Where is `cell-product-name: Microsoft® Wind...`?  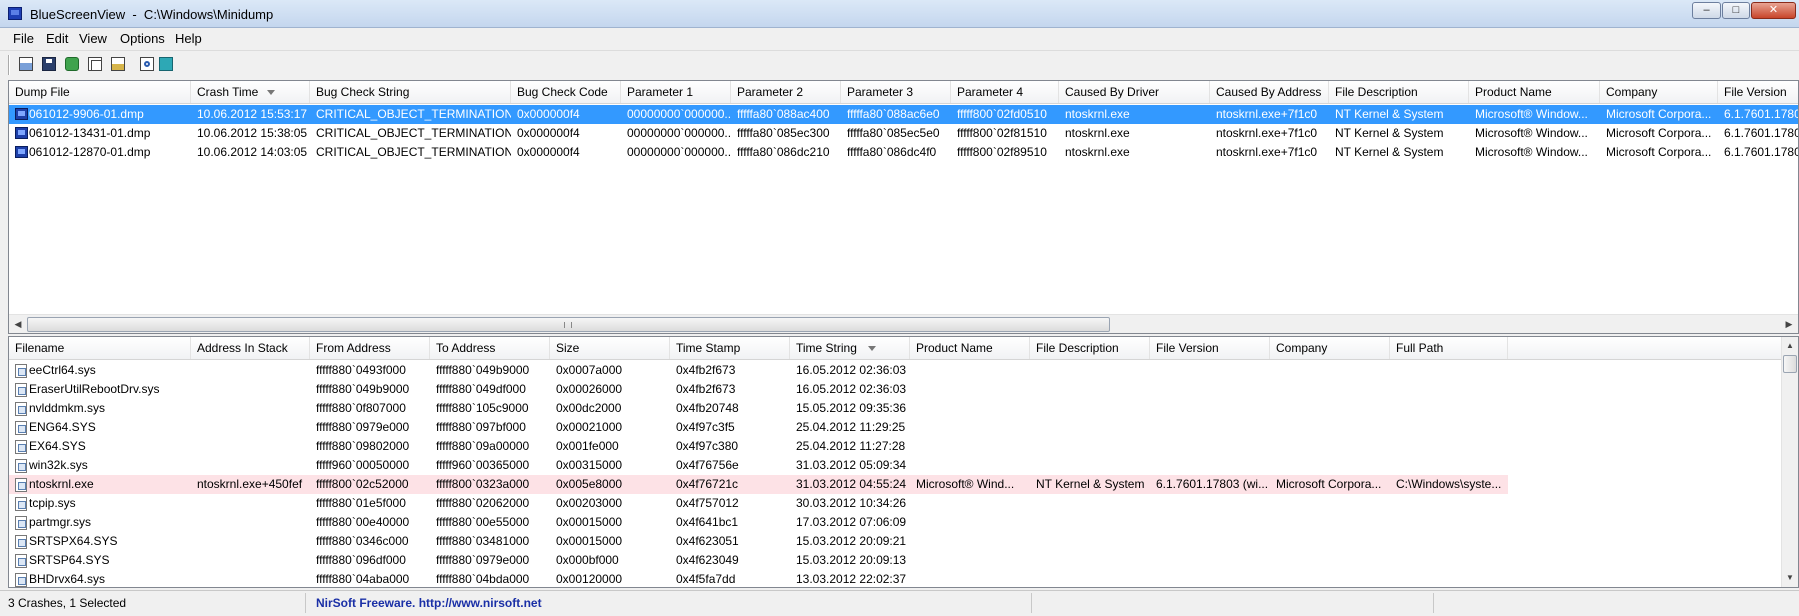 cell-product-name: Microsoft® Wind... is located at coordinates (965, 484).